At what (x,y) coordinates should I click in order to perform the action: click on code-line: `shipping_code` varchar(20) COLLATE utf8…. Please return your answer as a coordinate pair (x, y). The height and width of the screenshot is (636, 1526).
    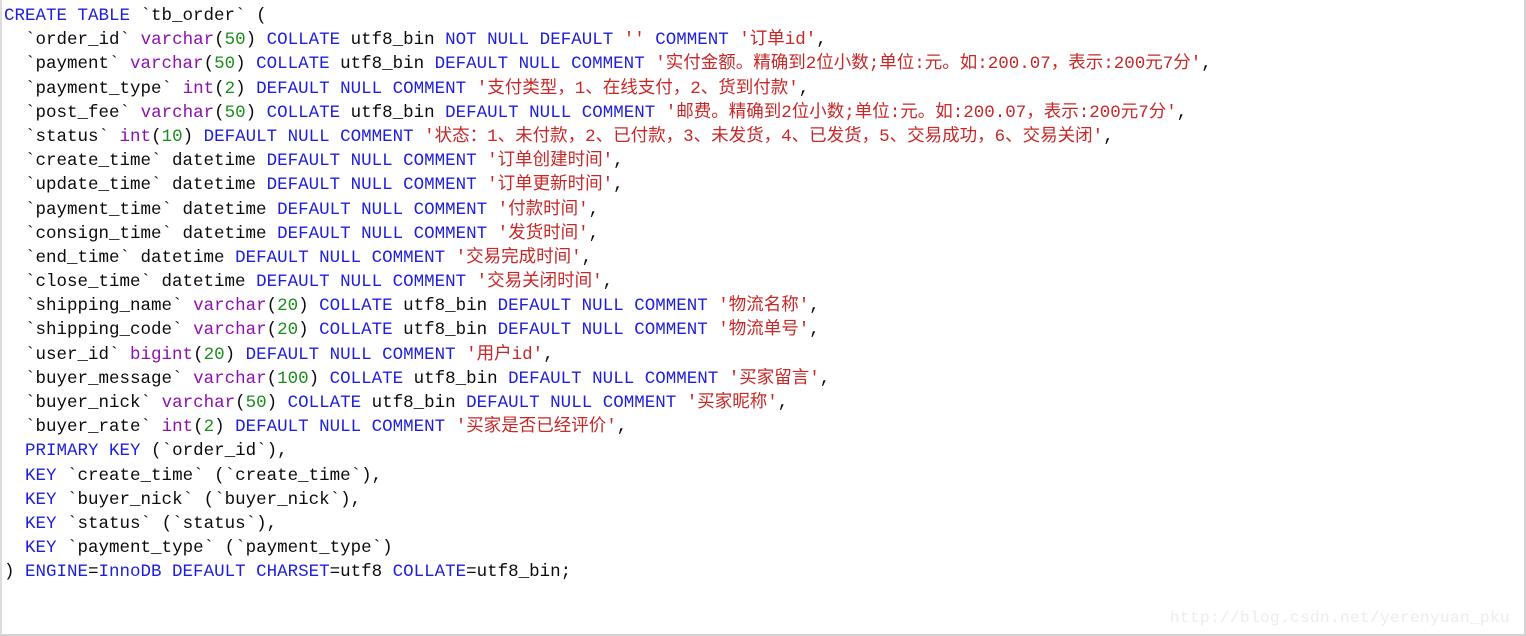
    Looking at the image, I should click on (763, 330).